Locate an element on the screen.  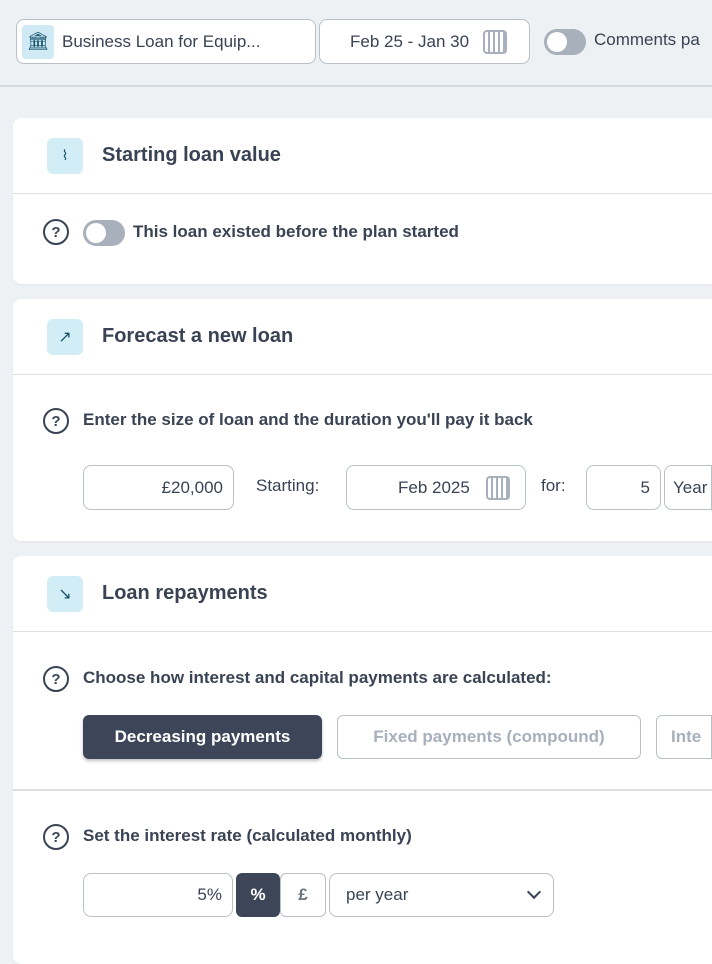
start-date-input: Feb 2025 is located at coordinates (436, 487).